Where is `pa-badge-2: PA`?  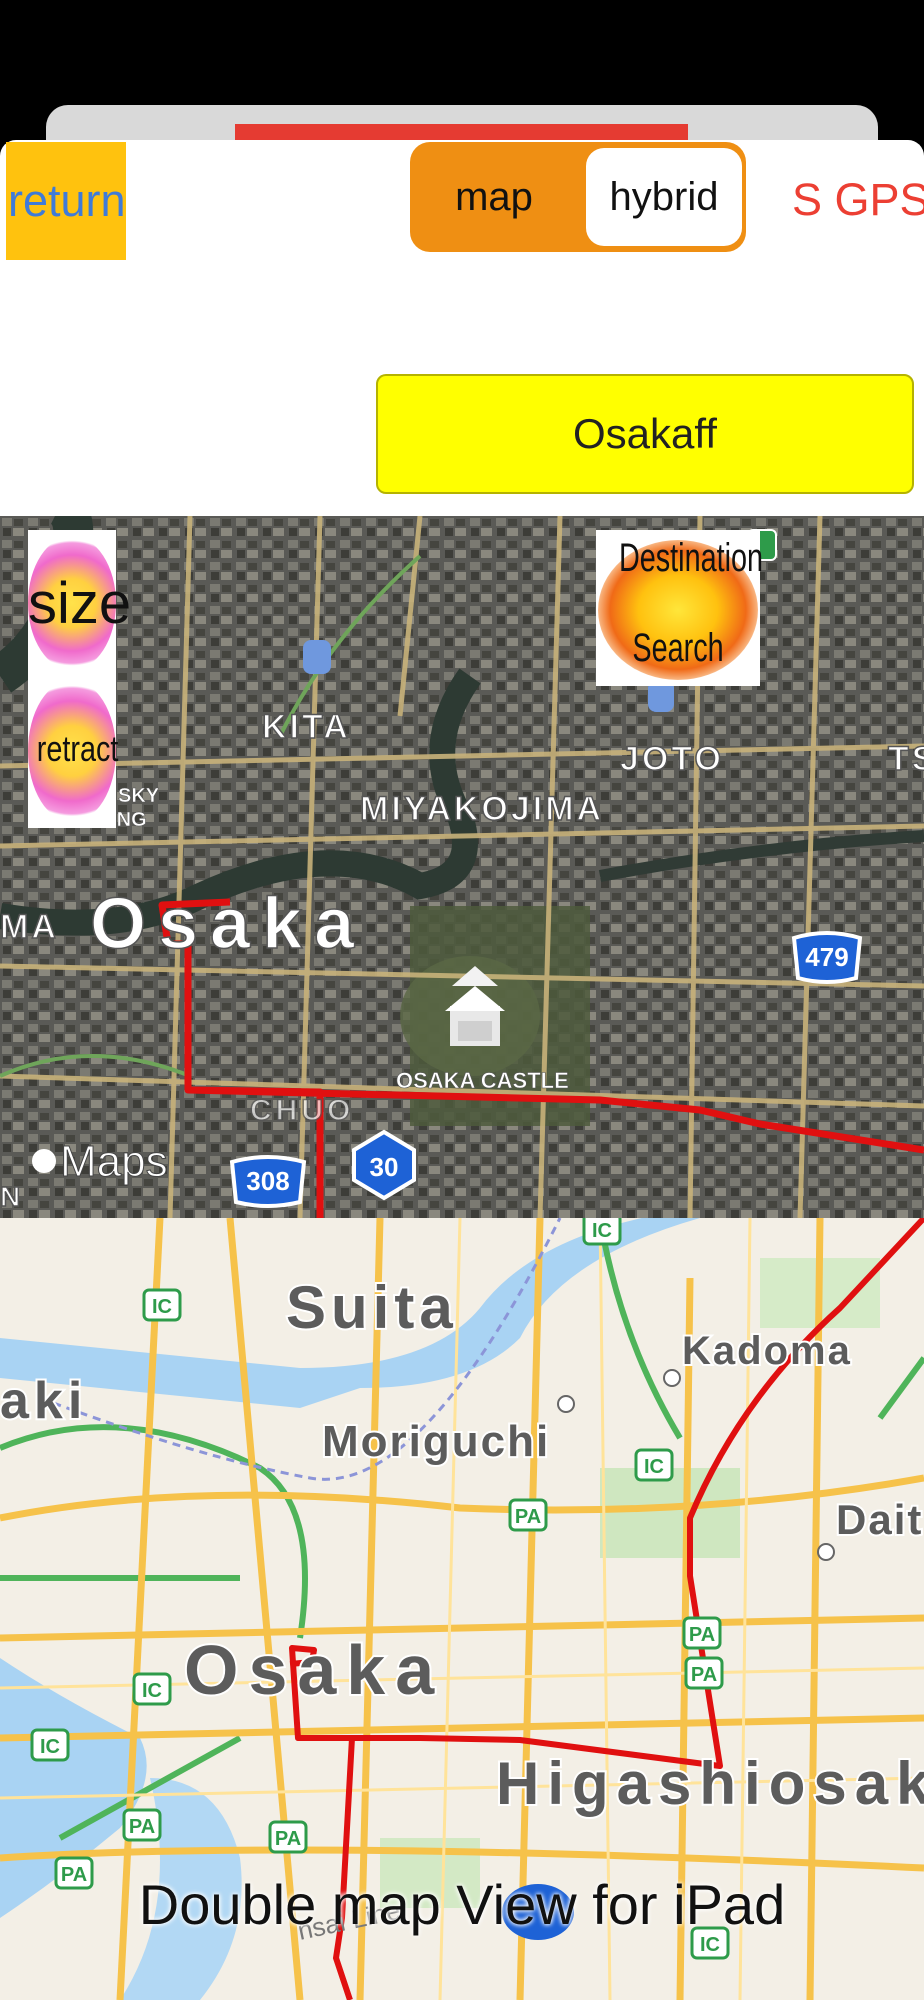 pa-badge-2: PA is located at coordinates (142, 1825).